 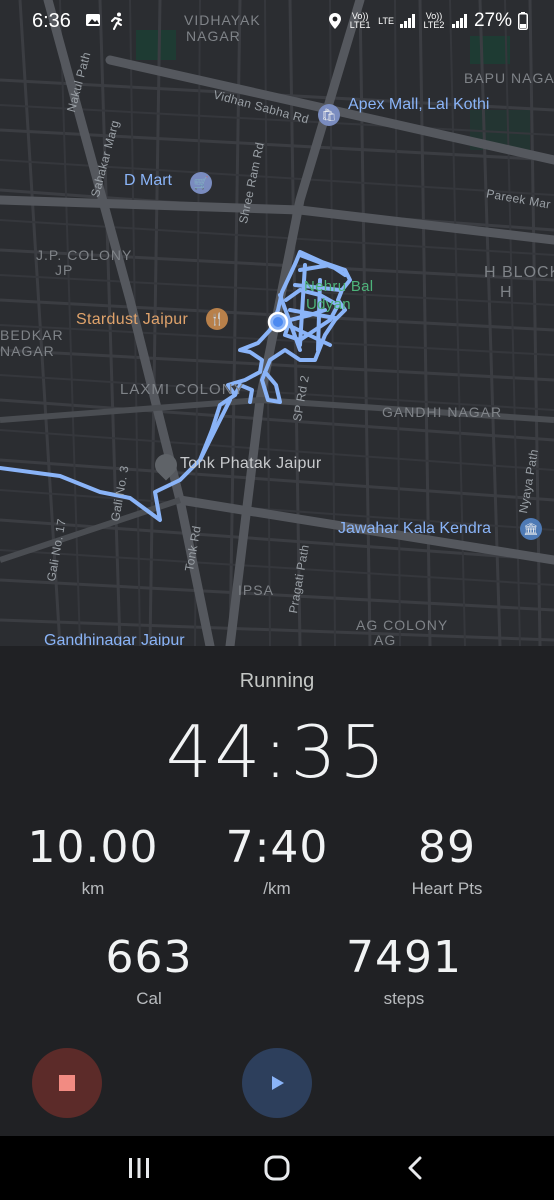 I want to click on label-gandhi-nagar: GANDHI NAGAR, so click(x=442, y=412).